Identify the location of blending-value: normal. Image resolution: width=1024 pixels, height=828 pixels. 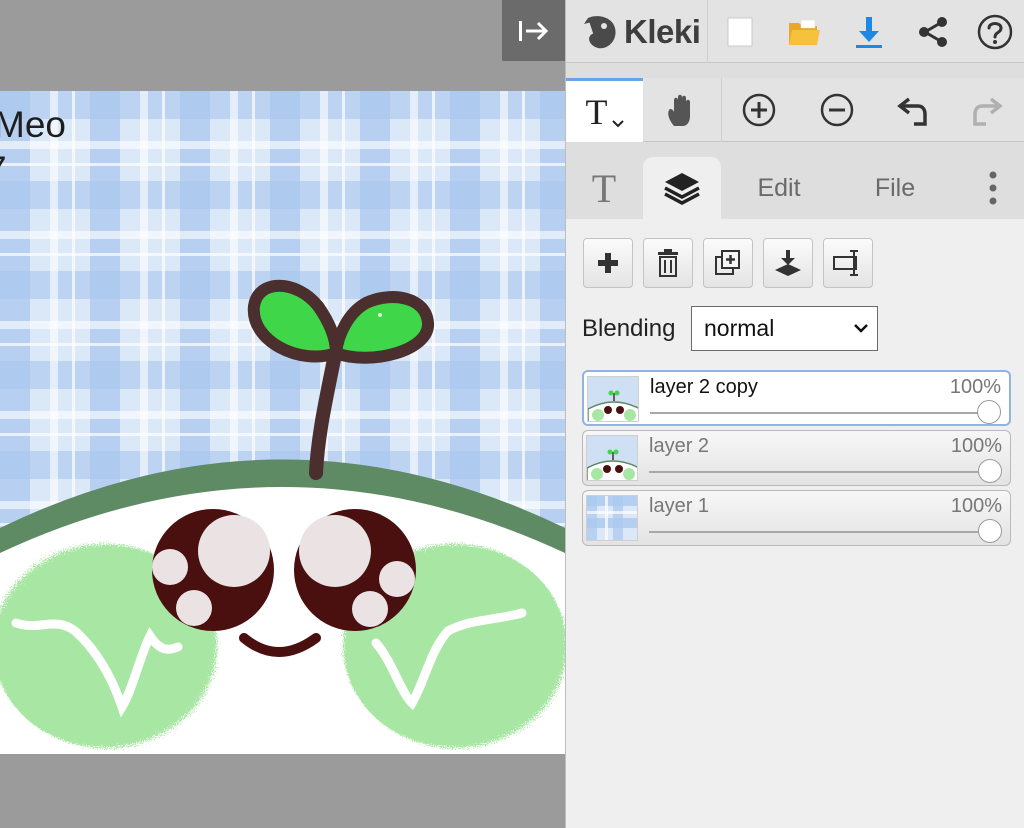
(739, 328).